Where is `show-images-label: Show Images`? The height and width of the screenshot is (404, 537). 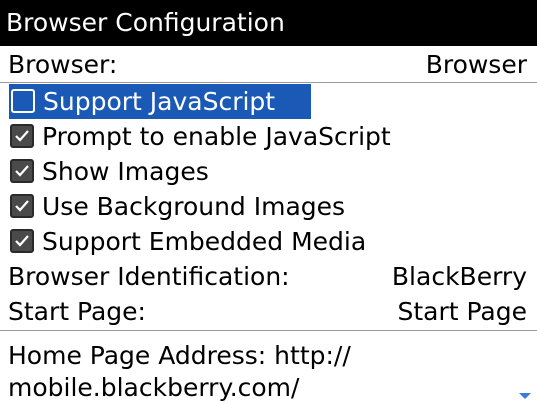
show-images-label: Show Images is located at coordinates (125, 171).